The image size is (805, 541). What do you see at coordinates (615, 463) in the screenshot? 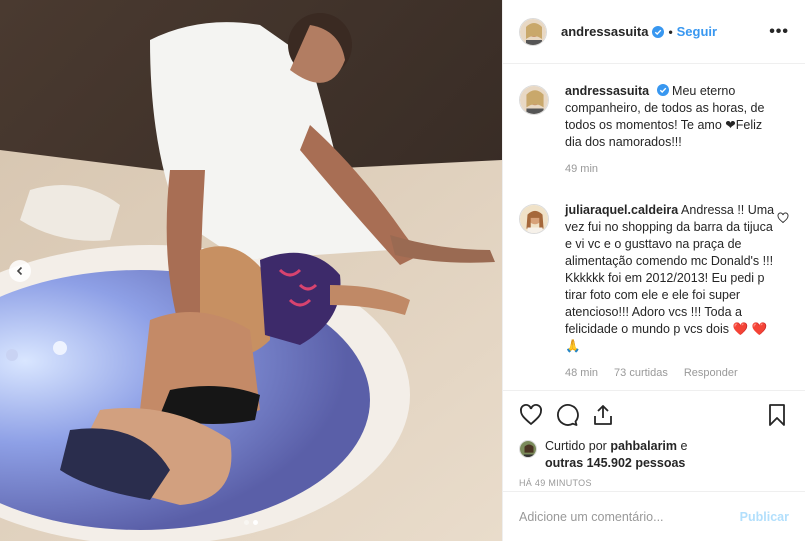
I see `likes-others: outras 145.902 pessoas` at bounding box center [615, 463].